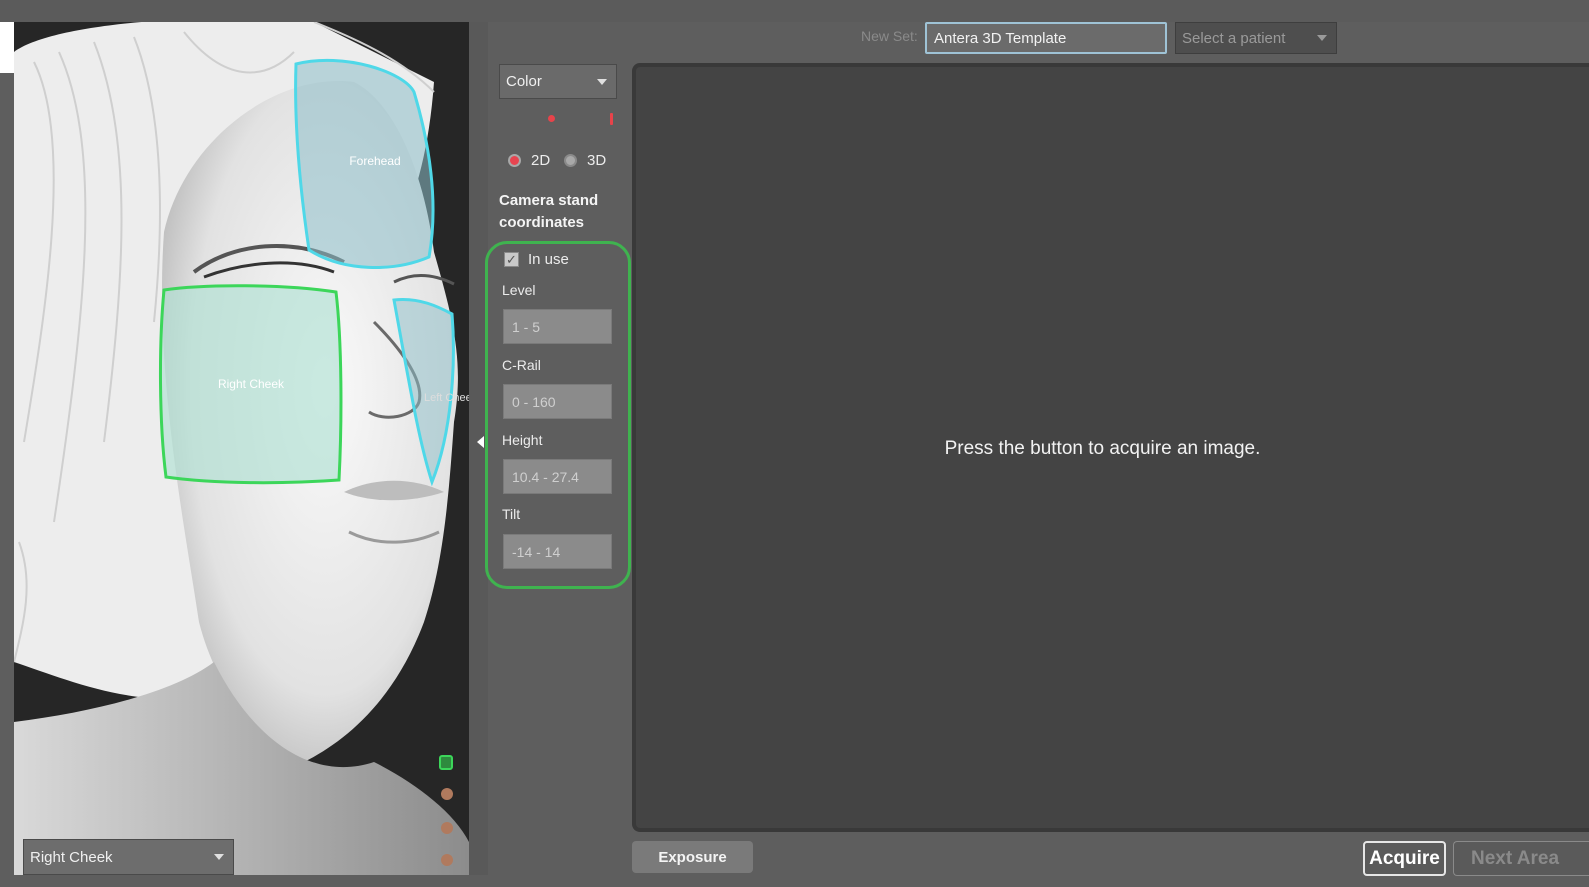  What do you see at coordinates (521, 365) in the screenshot?
I see `c-rail-label: C-Rail` at bounding box center [521, 365].